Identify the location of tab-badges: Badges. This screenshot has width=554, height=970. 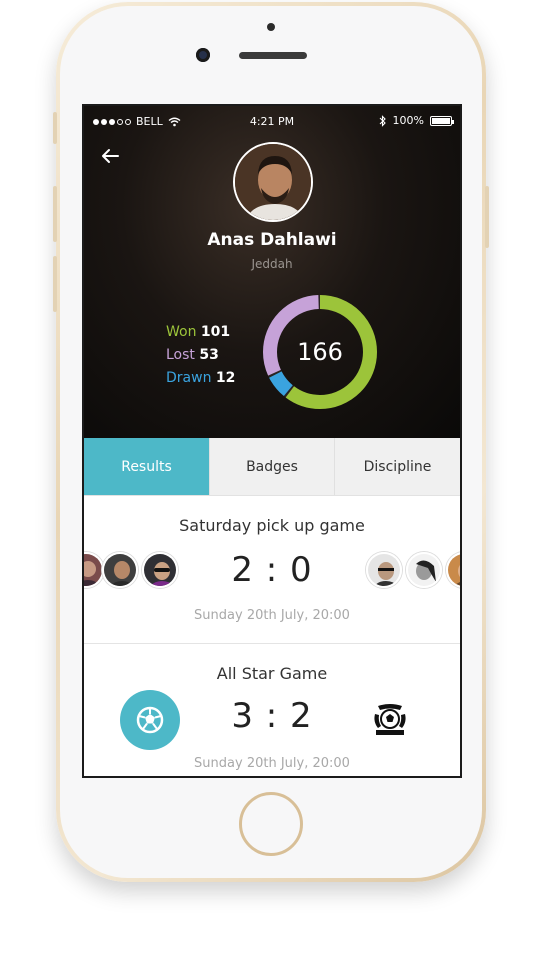
(271, 466).